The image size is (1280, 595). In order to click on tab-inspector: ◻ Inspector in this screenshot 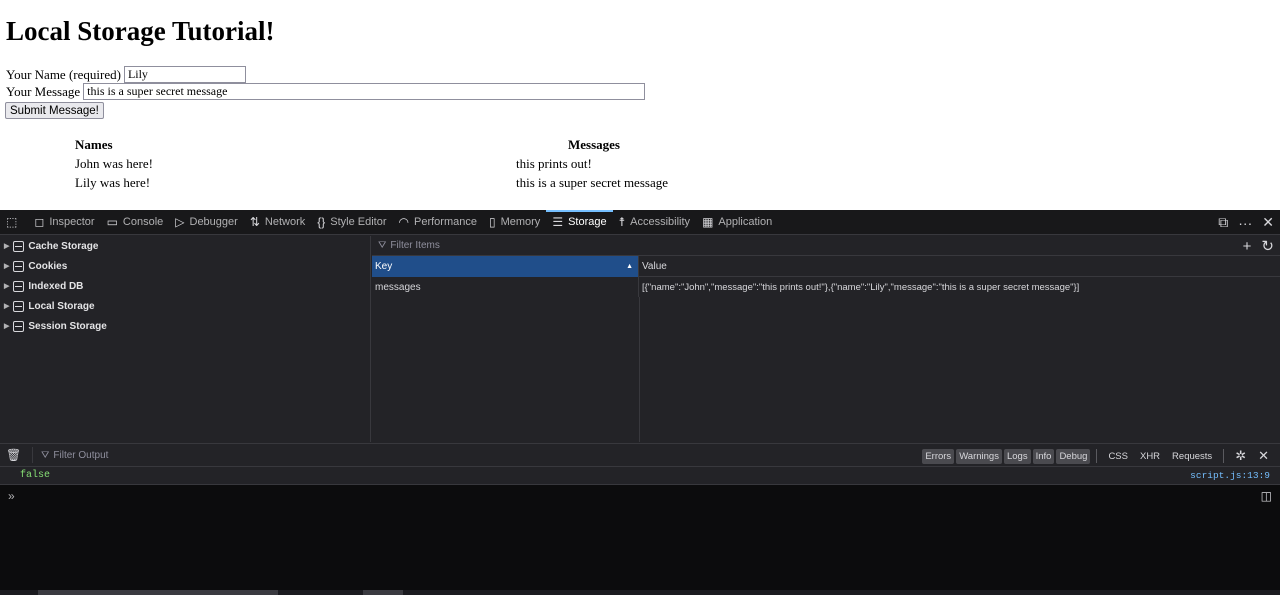, I will do `click(64, 222)`.